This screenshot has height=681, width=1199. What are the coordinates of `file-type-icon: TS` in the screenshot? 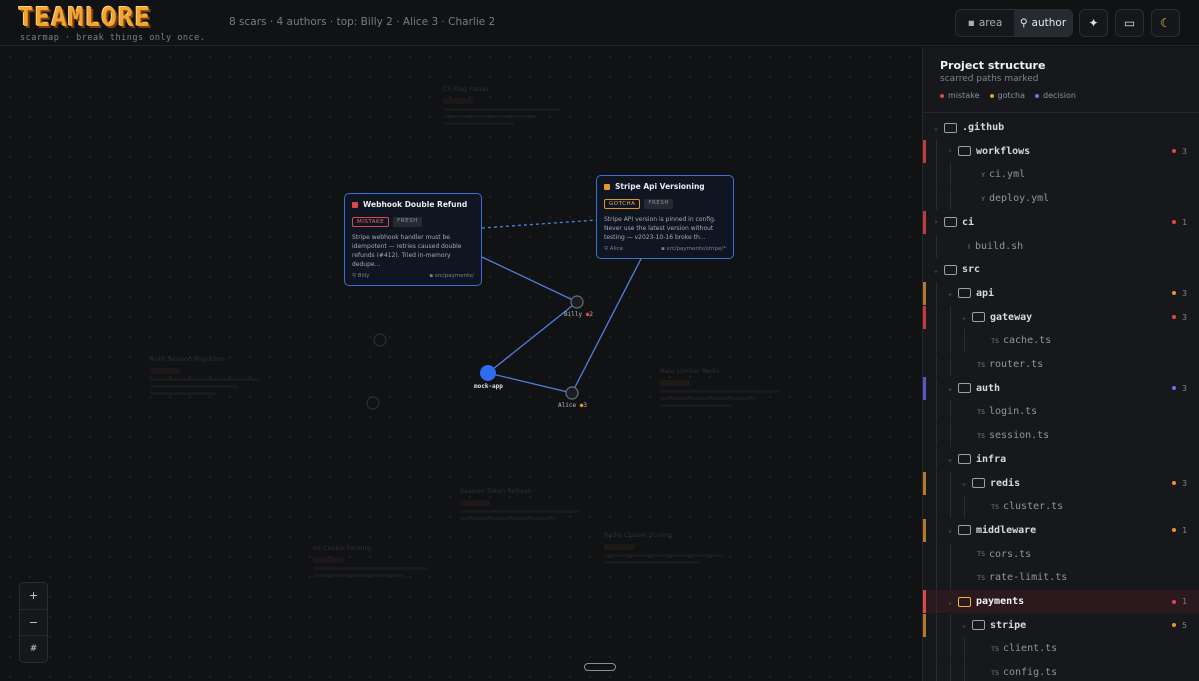 It's located at (995, 506).